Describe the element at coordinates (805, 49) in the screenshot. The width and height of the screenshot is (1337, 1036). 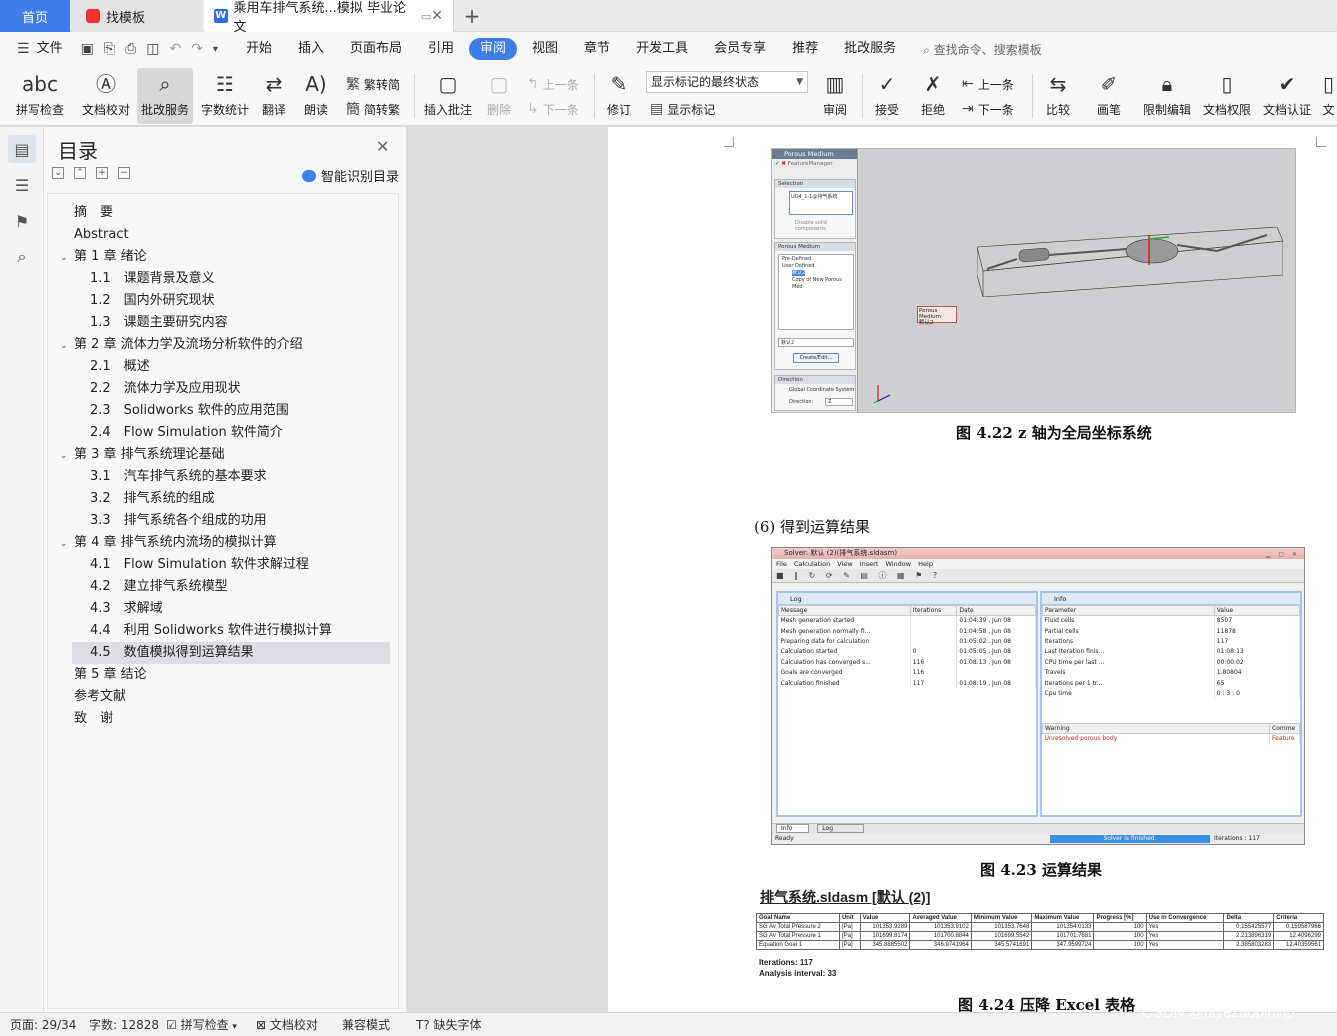
I see `menu-recommend: 推荐` at that location.